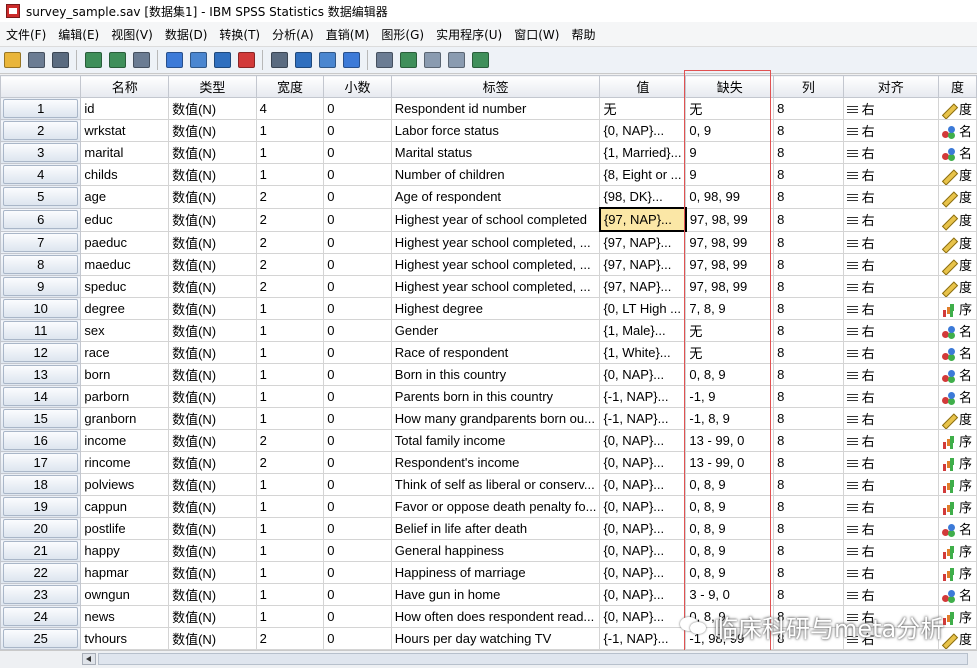  I want to click on cell-name: owngun, so click(125, 594).